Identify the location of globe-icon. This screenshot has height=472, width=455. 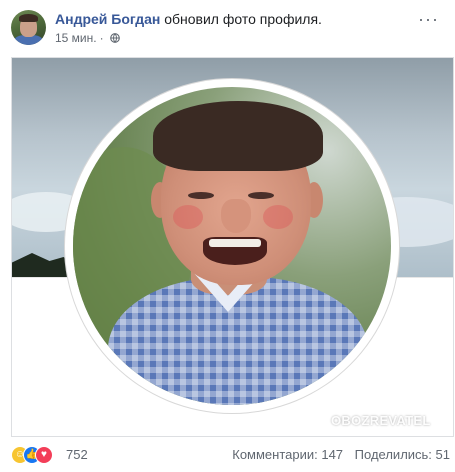
(115, 38).